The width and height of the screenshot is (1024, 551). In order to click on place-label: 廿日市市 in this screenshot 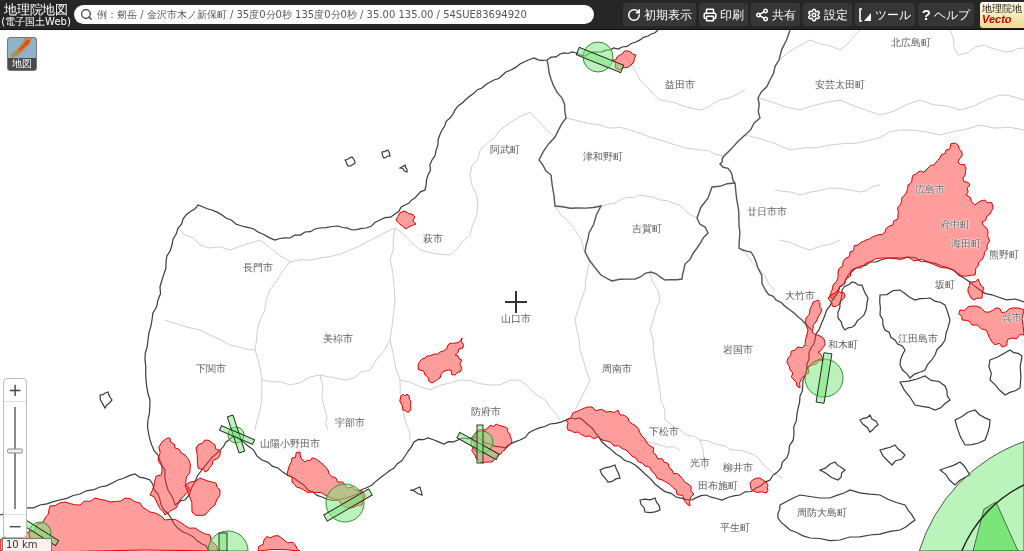, I will do `click(767, 212)`.